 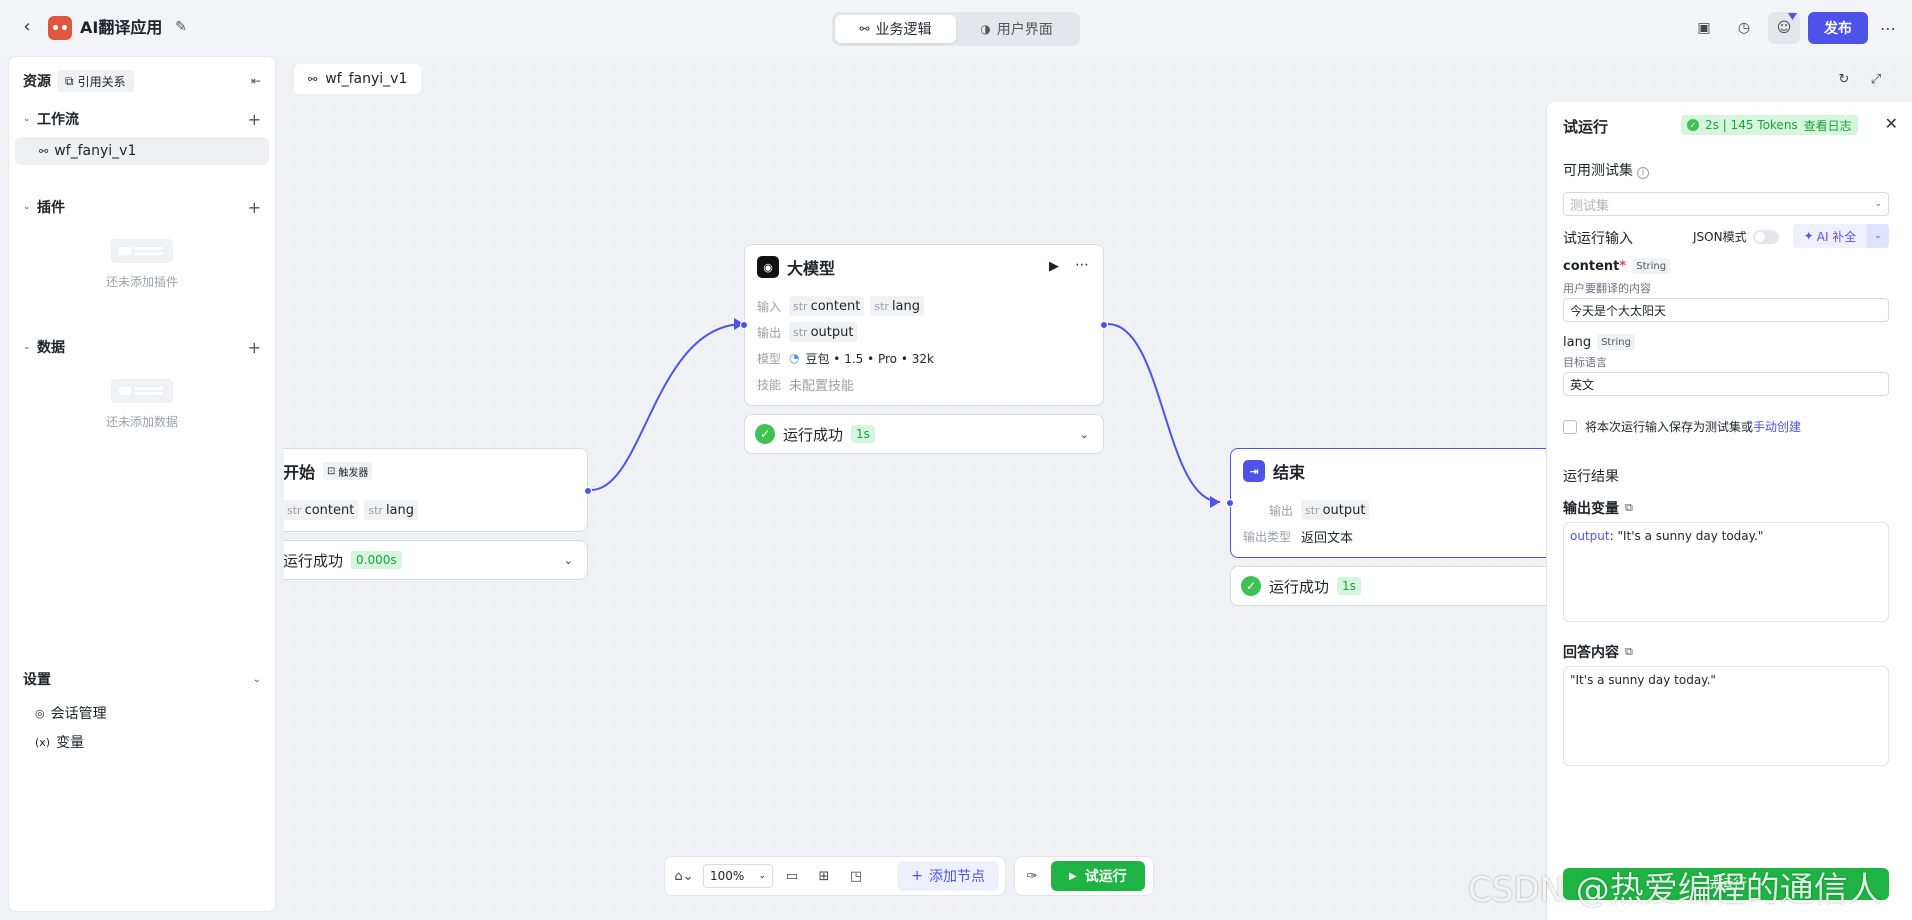 I want to click on end-input-handle, so click(x=1230, y=503).